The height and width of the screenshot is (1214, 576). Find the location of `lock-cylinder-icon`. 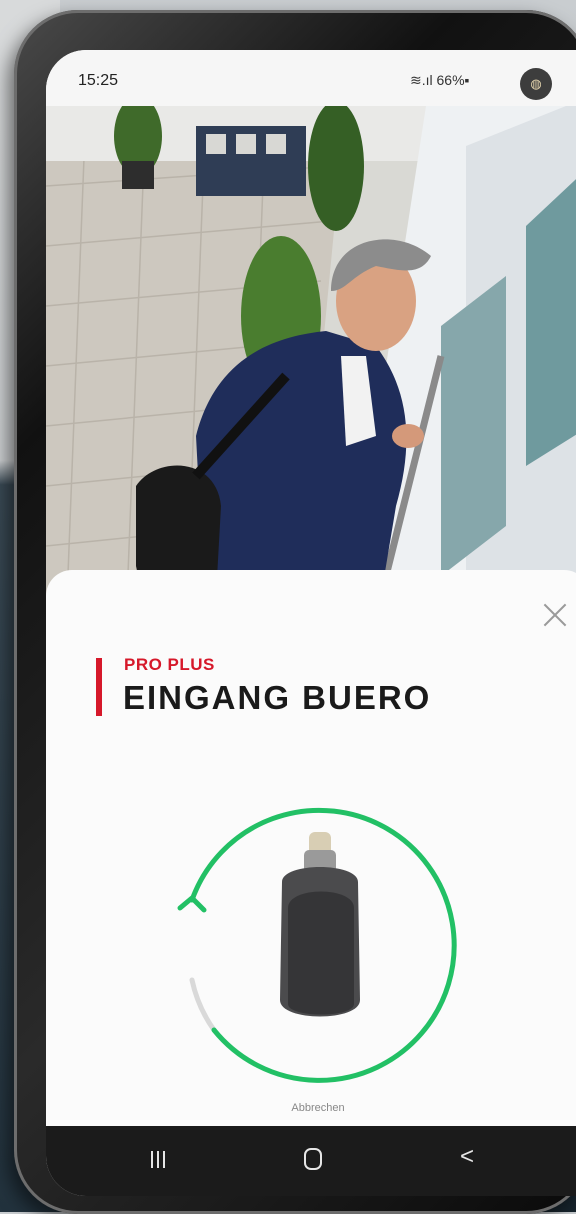

lock-cylinder-icon is located at coordinates (320, 924).